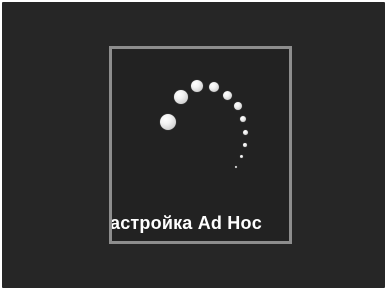 The image size is (391, 291). Describe the element at coordinates (208, 126) in the screenshot. I see `loading-spinner-icon` at that location.